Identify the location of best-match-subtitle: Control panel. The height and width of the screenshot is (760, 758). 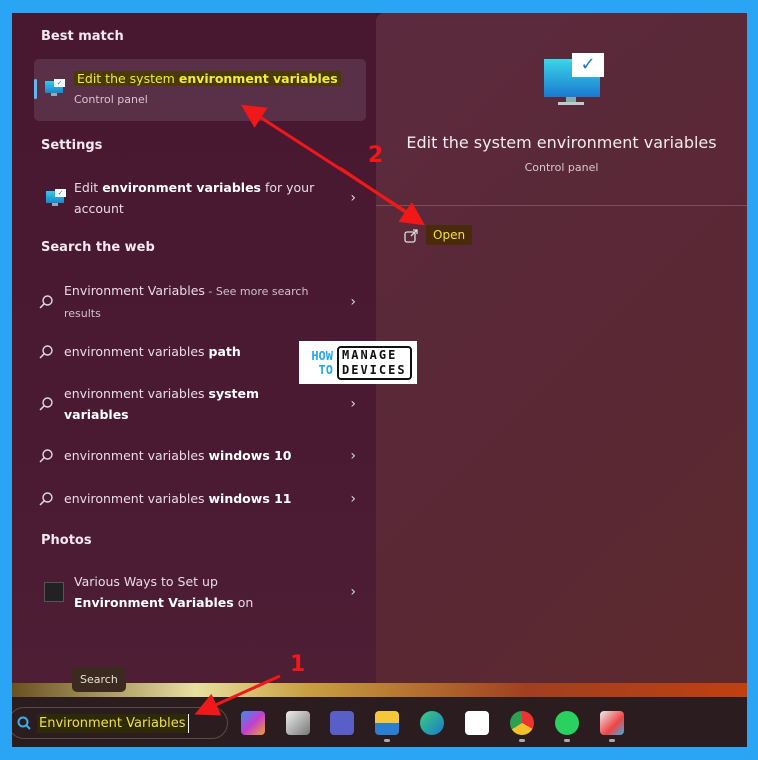
(111, 99).